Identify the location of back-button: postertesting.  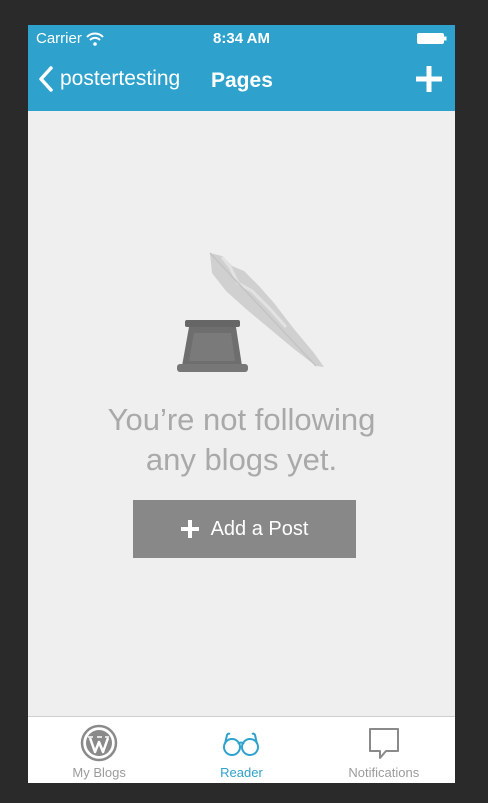
(109, 79).